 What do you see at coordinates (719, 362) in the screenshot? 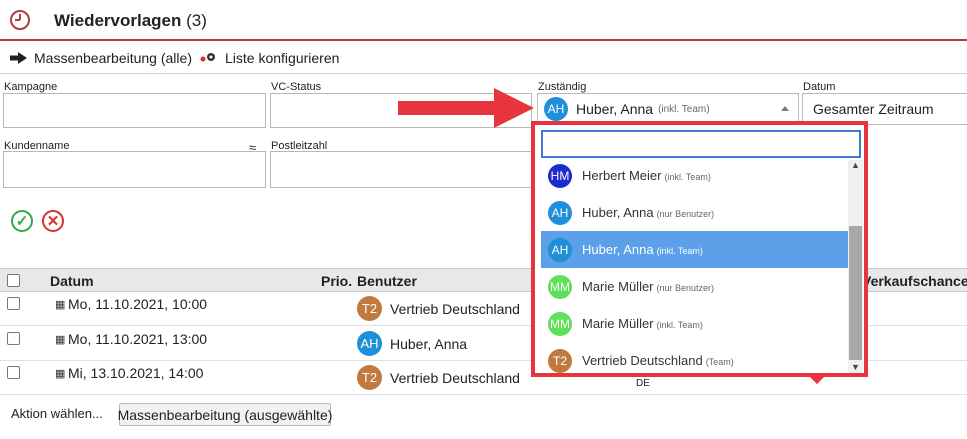
I see `item-sub: (Team)` at bounding box center [719, 362].